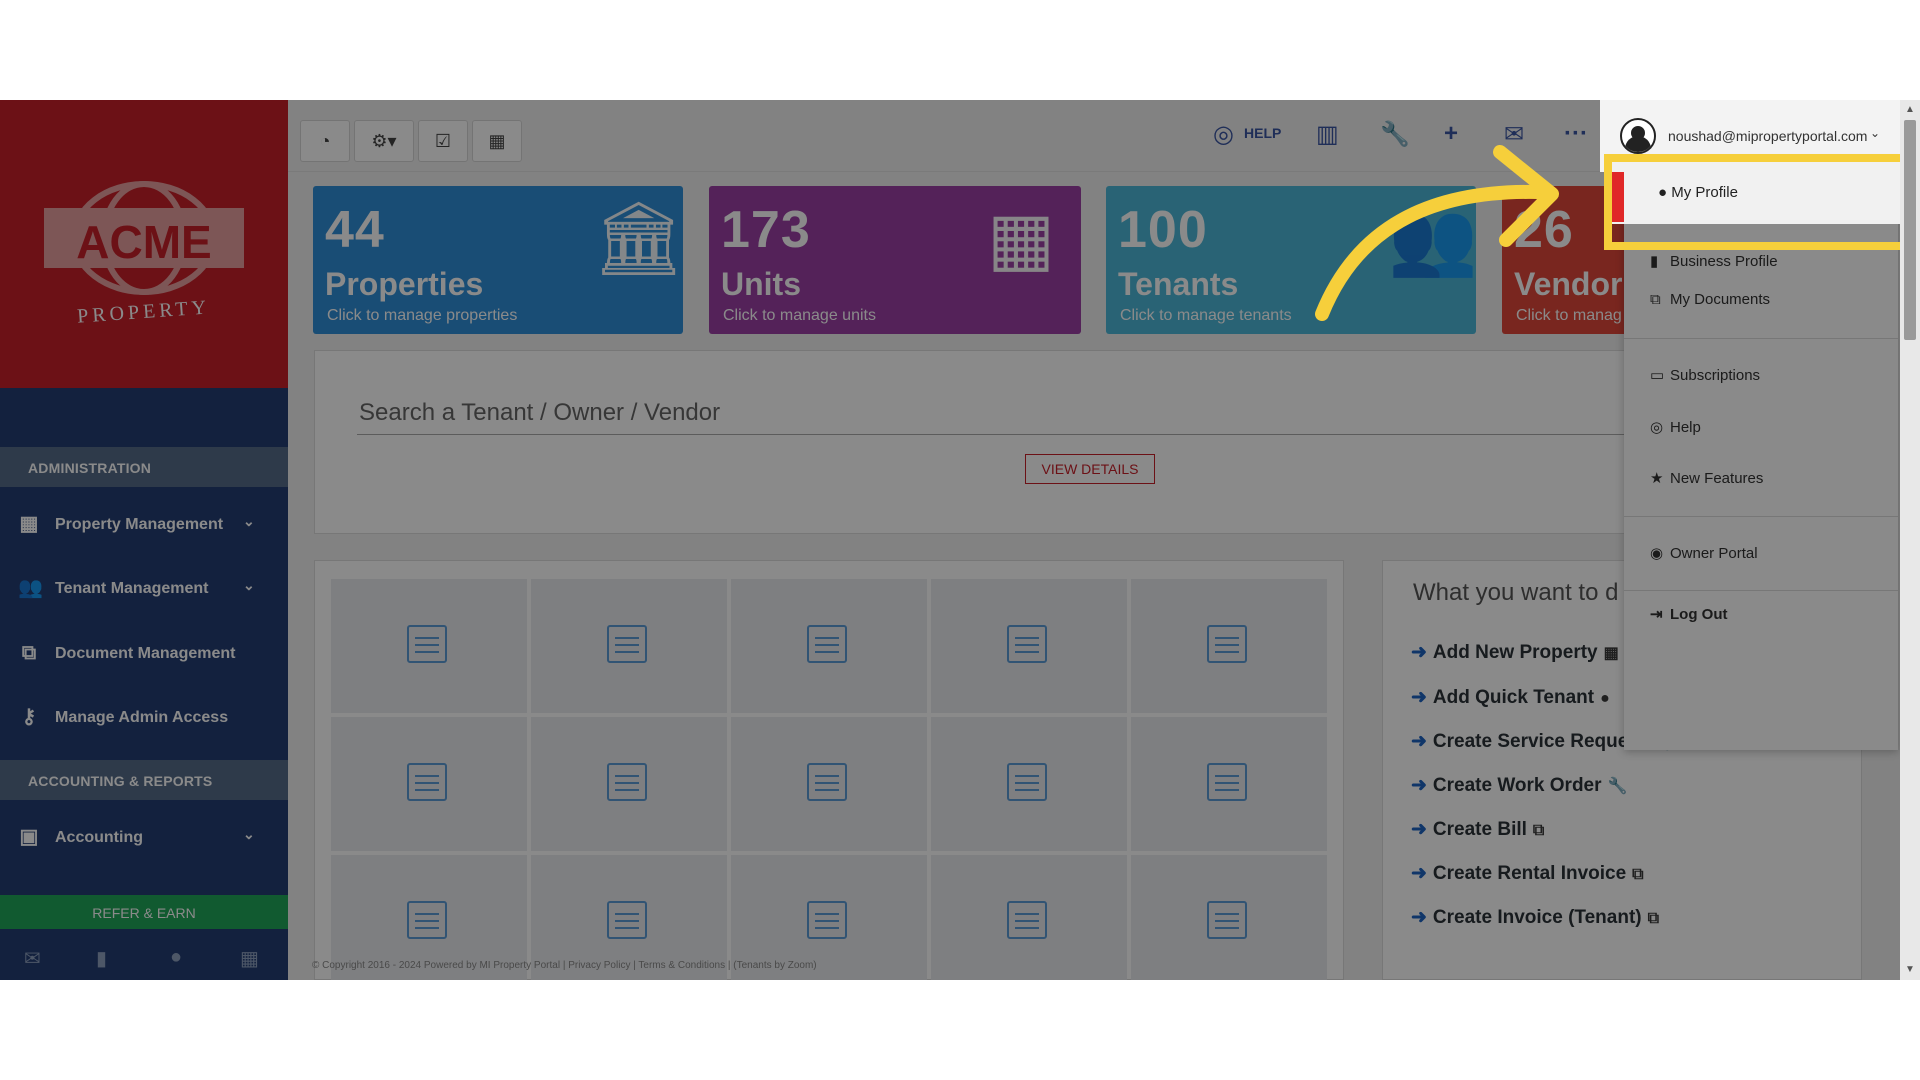 Image resolution: width=1920 pixels, height=1080 pixels. I want to click on scroll-down-icon: ▼, so click(1910, 969).